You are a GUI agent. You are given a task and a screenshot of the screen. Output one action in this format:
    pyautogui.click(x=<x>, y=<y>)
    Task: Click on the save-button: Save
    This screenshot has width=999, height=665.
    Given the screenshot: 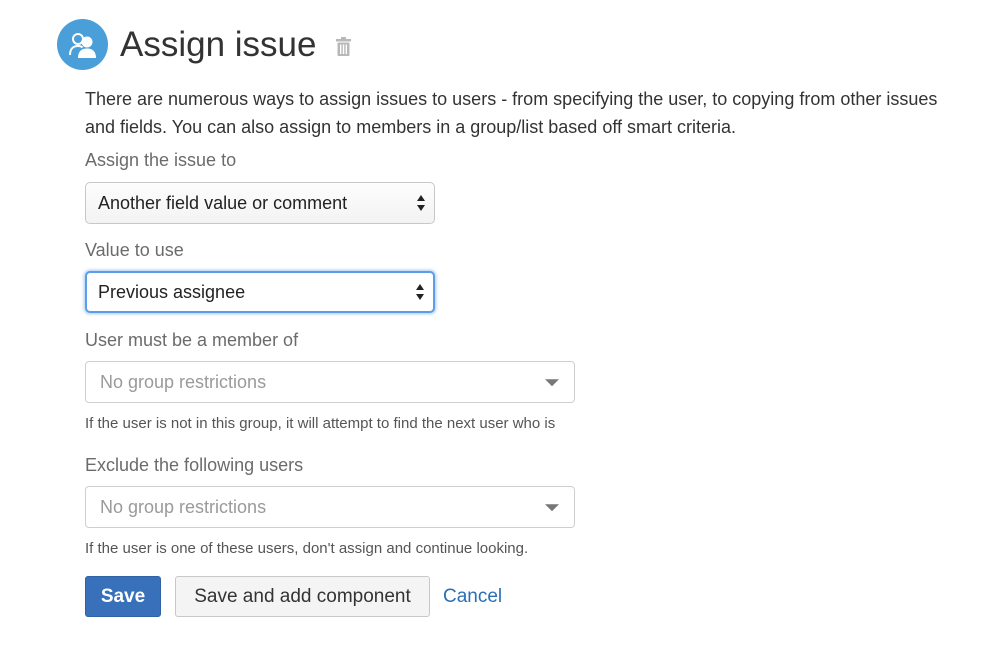 What is the action you would take?
    pyautogui.click(x=123, y=596)
    